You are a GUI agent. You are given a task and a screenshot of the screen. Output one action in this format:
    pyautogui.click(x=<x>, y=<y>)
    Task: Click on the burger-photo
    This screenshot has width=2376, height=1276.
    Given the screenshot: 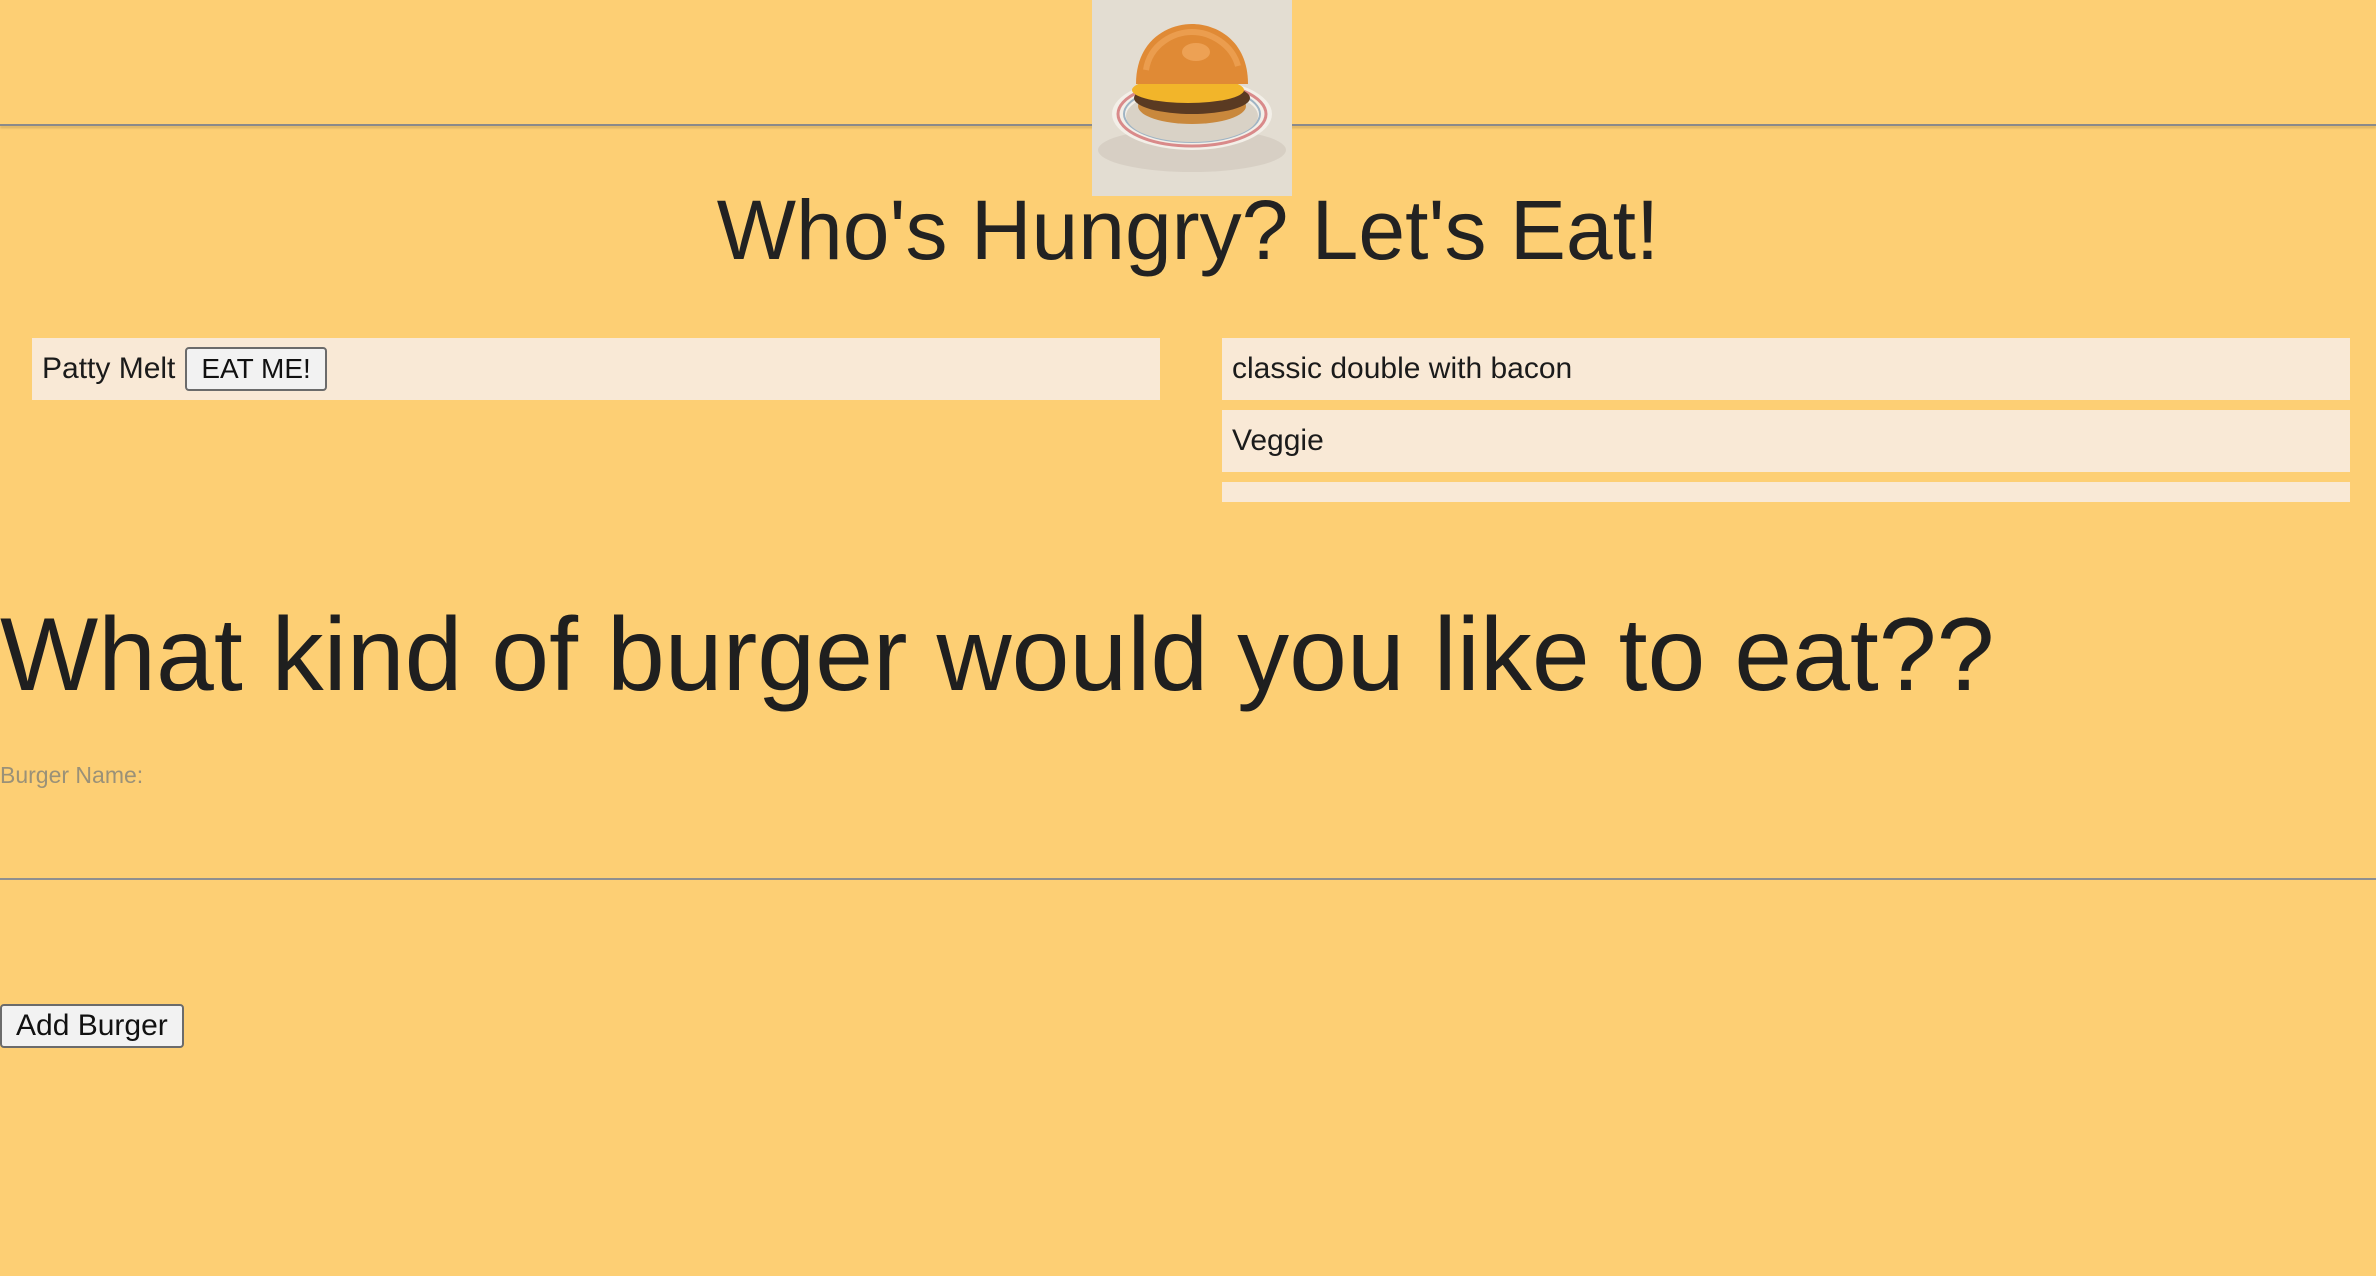 What is the action you would take?
    pyautogui.click(x=1192, y=98)
    